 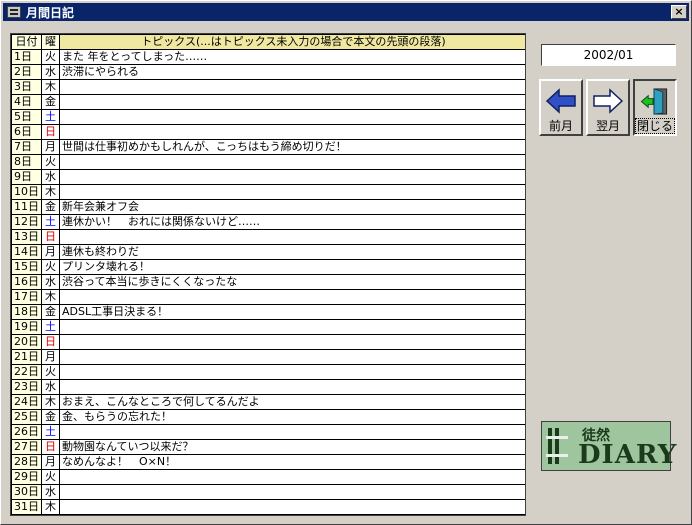 I want to click on table-row: 9日水, so click(x=268, y=177).